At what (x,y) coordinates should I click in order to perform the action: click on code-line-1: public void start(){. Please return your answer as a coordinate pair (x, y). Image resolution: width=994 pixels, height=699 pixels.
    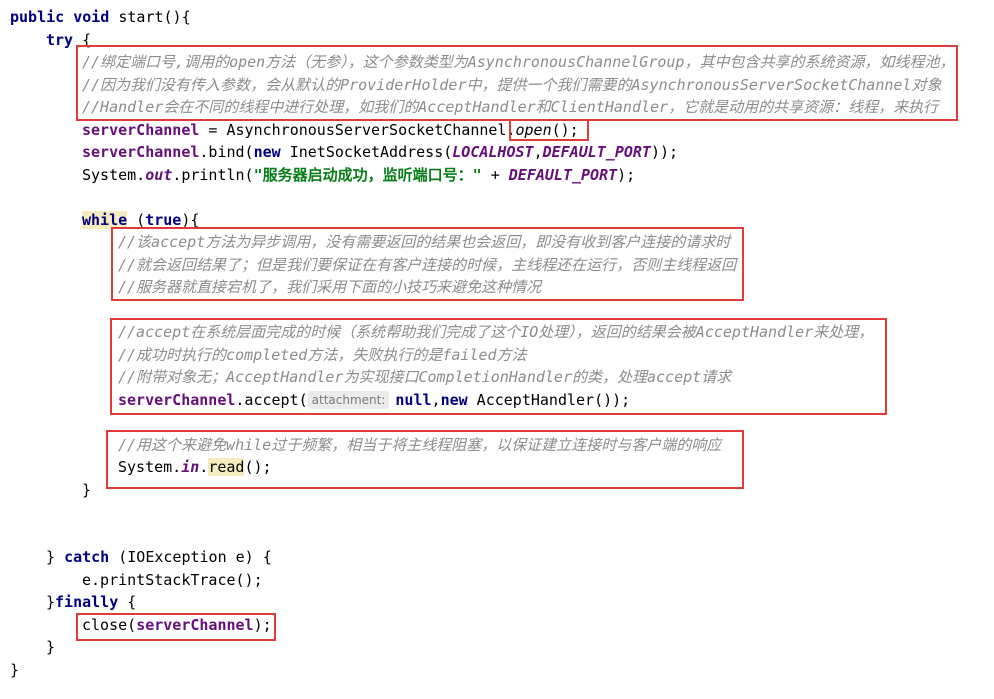
    Looking at the image, I should click on (100, 17).